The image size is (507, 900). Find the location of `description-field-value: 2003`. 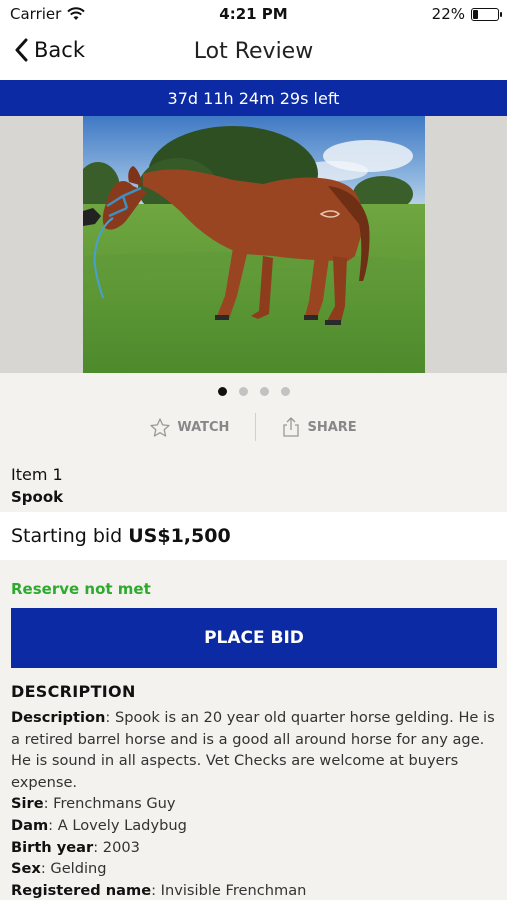

description-field-value: 2003 is located at coordinates (121, 847).